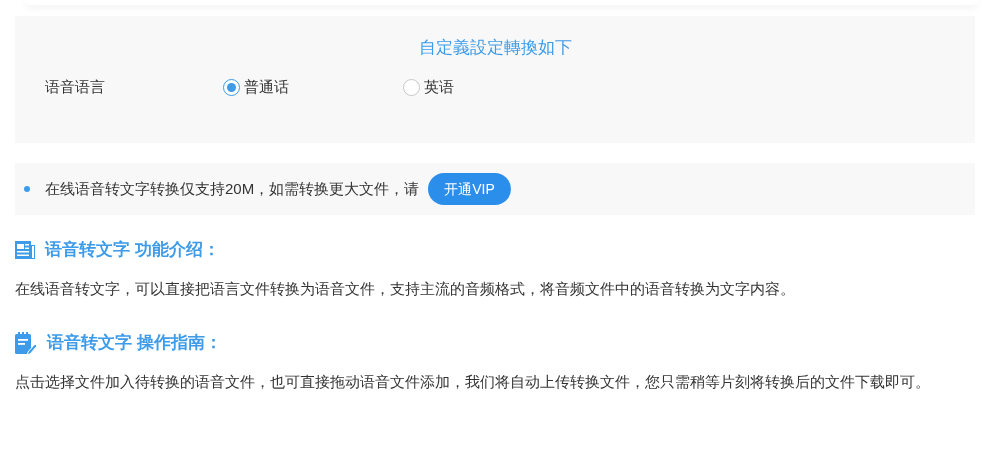 The width and height of the screenshot is (1003, 454). What do you see at coordinates (25, 250) in the screenshot?
I see `newspaper-icon` at bounding box center [25, 250].